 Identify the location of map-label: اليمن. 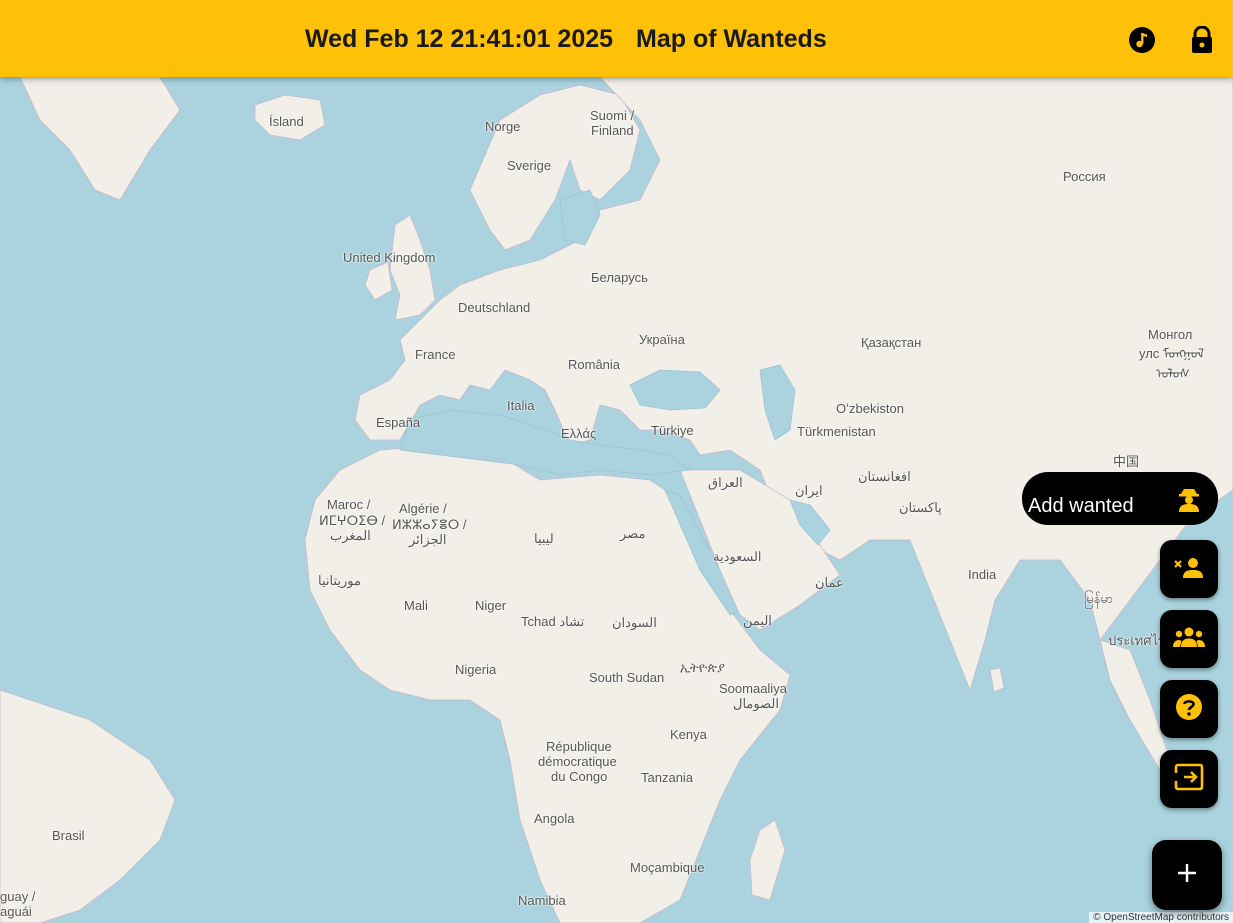
(757, 620).